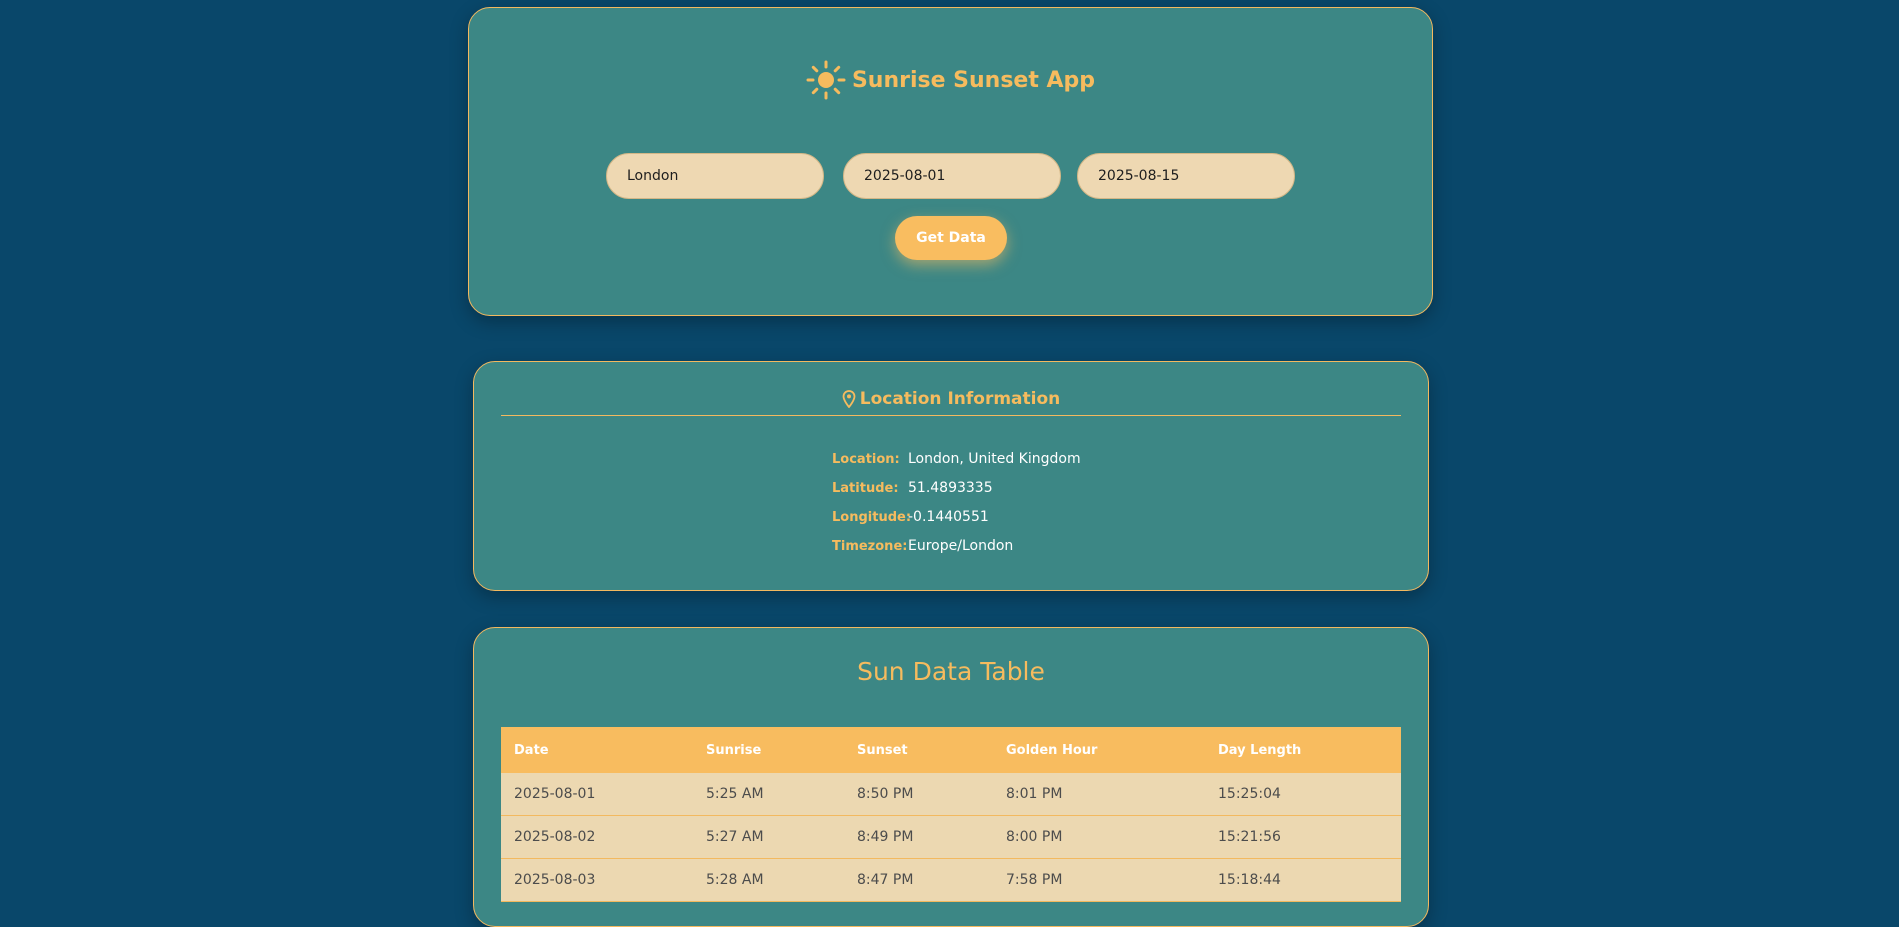 This screenshot has width=1899, height=927. What do you see at coordinates (961, 546) in the screenshot?
I see `timezone-value: Europe/London` at bounding box center [961, 546].